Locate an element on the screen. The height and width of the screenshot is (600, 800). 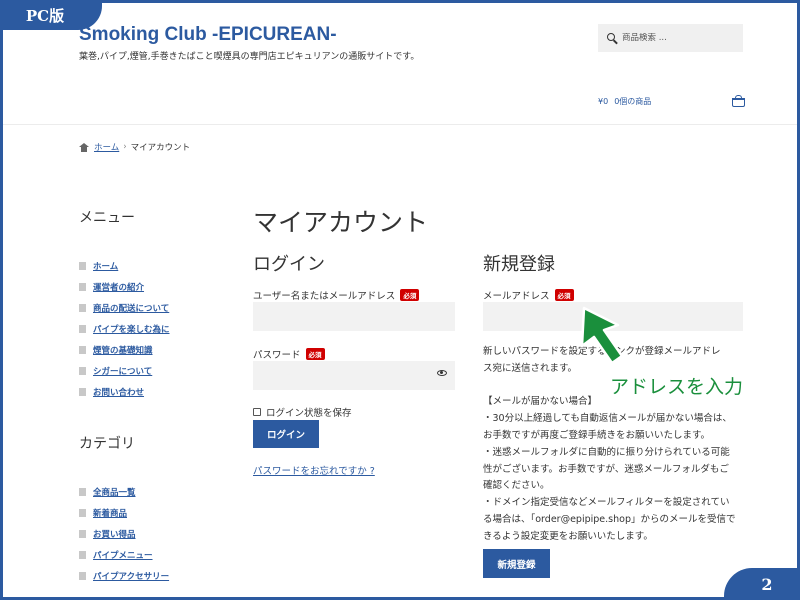
forgot-password-link: パスワードをお忘れですか ? is located at coordinates (314, 470).